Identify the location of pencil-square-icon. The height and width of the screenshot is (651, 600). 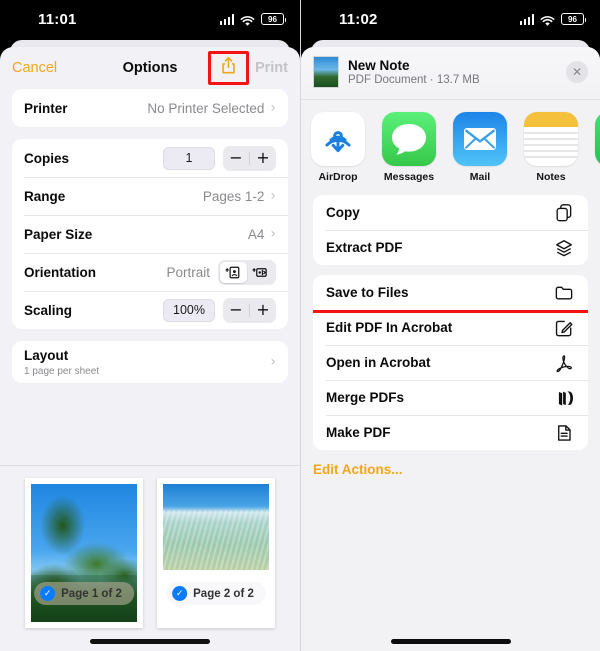
(564, 328).